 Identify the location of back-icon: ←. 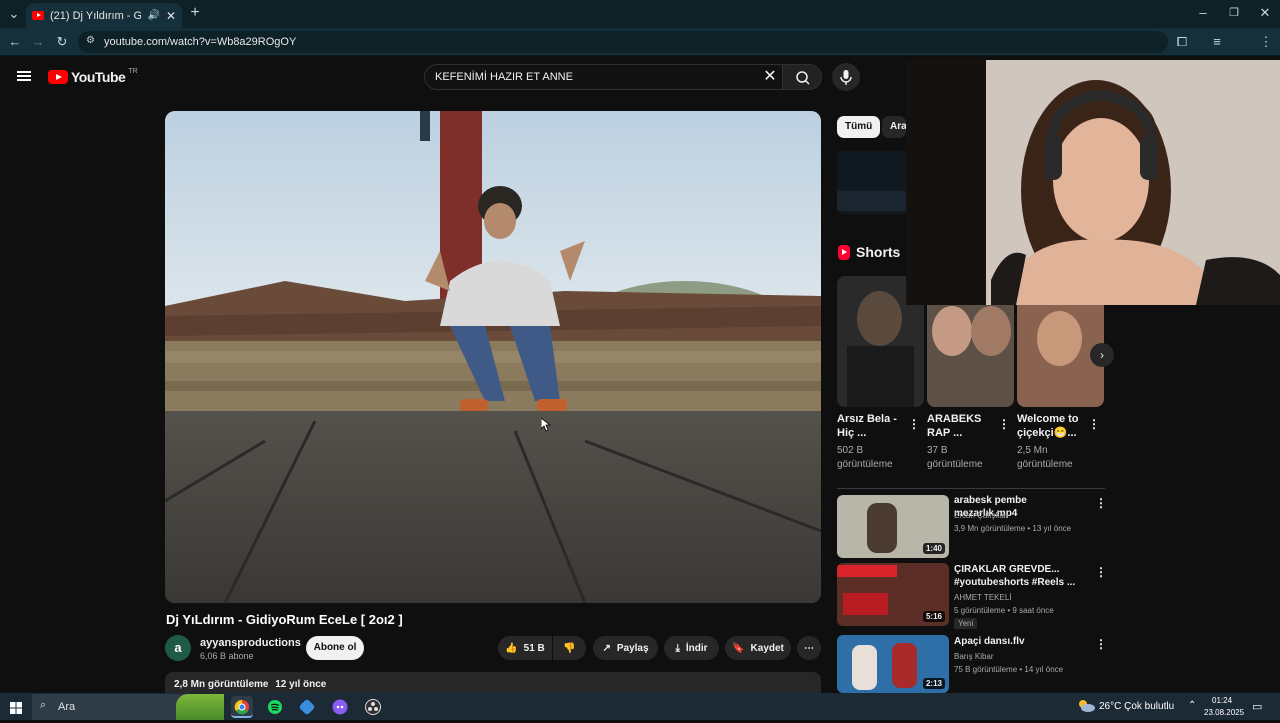
(15, 42).